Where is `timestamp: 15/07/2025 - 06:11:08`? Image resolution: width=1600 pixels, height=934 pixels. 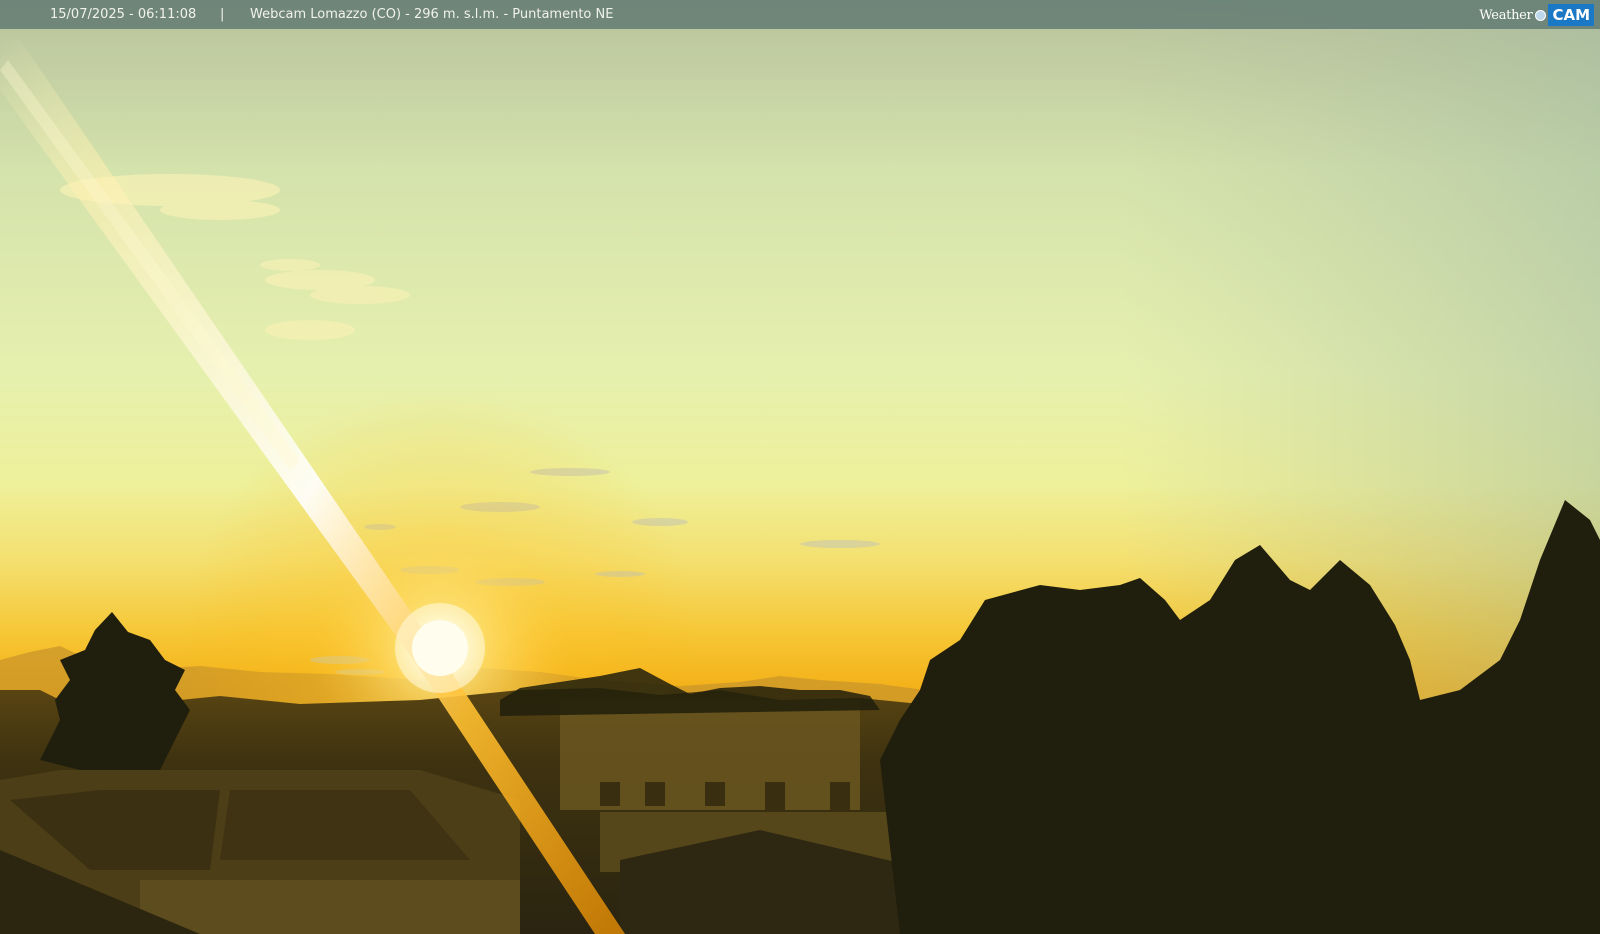 timestamp: 15/07/2025 - 06:11:08 is located at coordinates (123, 14).